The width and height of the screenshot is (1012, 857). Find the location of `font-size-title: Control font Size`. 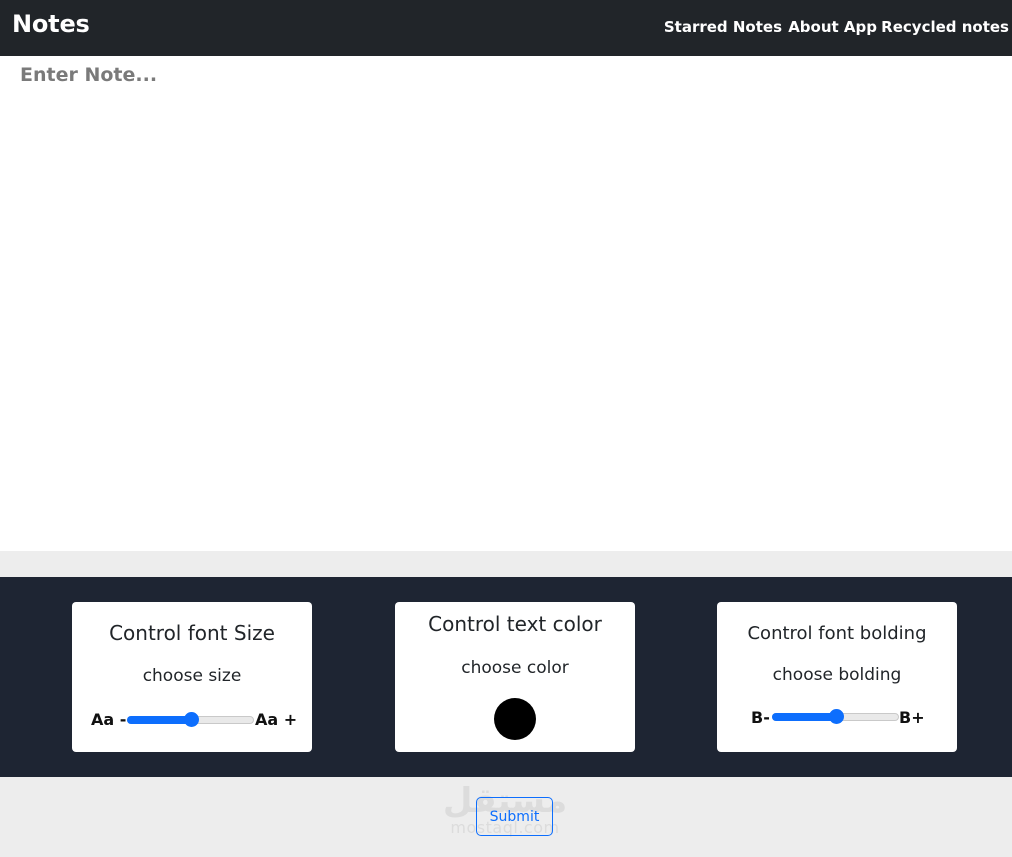

font-size-title: Control font Size is located at coordinates (192, 633).